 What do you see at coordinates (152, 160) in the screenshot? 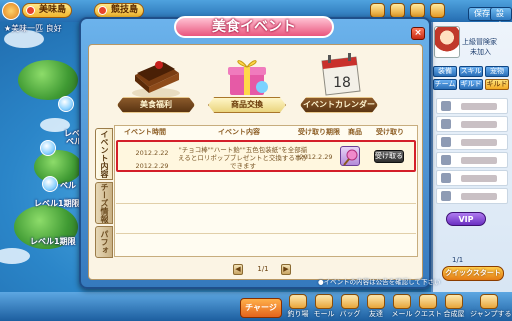
I see `event-period: 2012.2.22 2012.2.29` at bounding box center [152, 160].